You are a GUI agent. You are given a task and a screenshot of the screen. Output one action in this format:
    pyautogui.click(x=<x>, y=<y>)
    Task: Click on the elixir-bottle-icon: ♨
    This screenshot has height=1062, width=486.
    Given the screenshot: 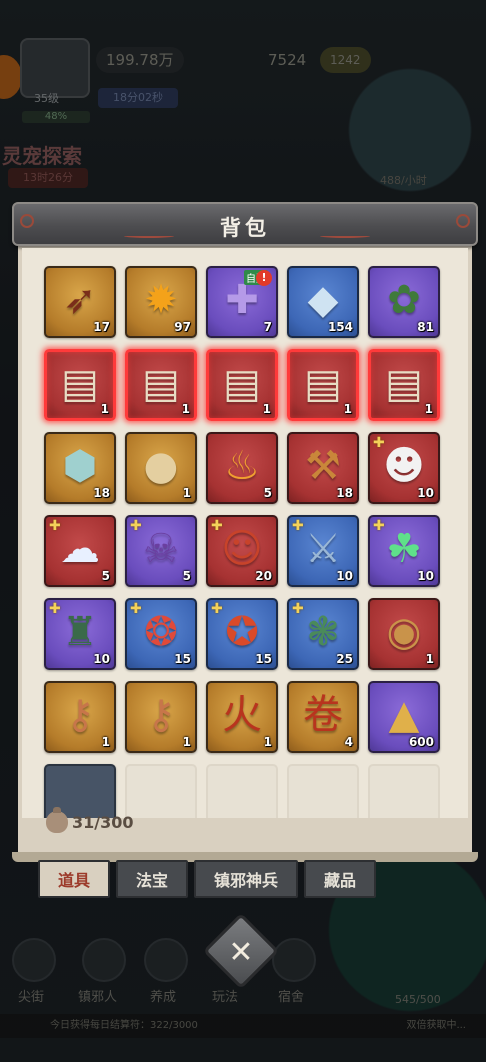 What is the action you would take?
    pyautogui.click(x=242, y=466)
    